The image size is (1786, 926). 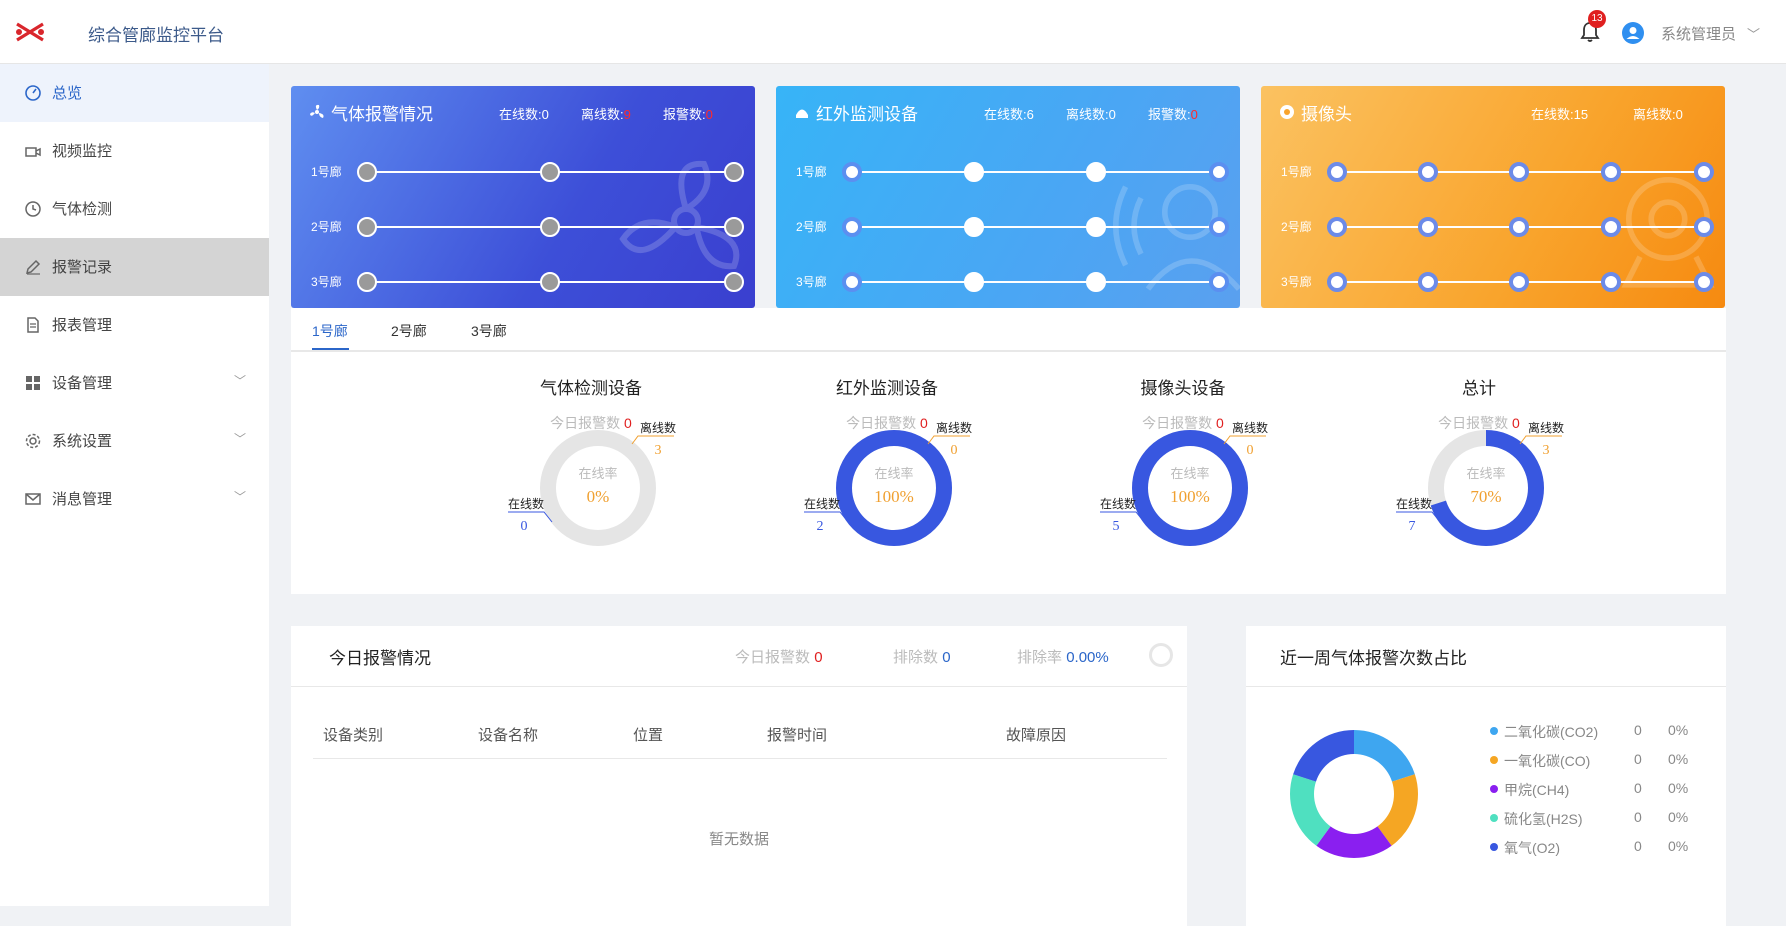 What do you see at coordinates (922, 656) in the screenshot?
I see `cleared-count: 排除数 0` at bounding box center [922, 656].